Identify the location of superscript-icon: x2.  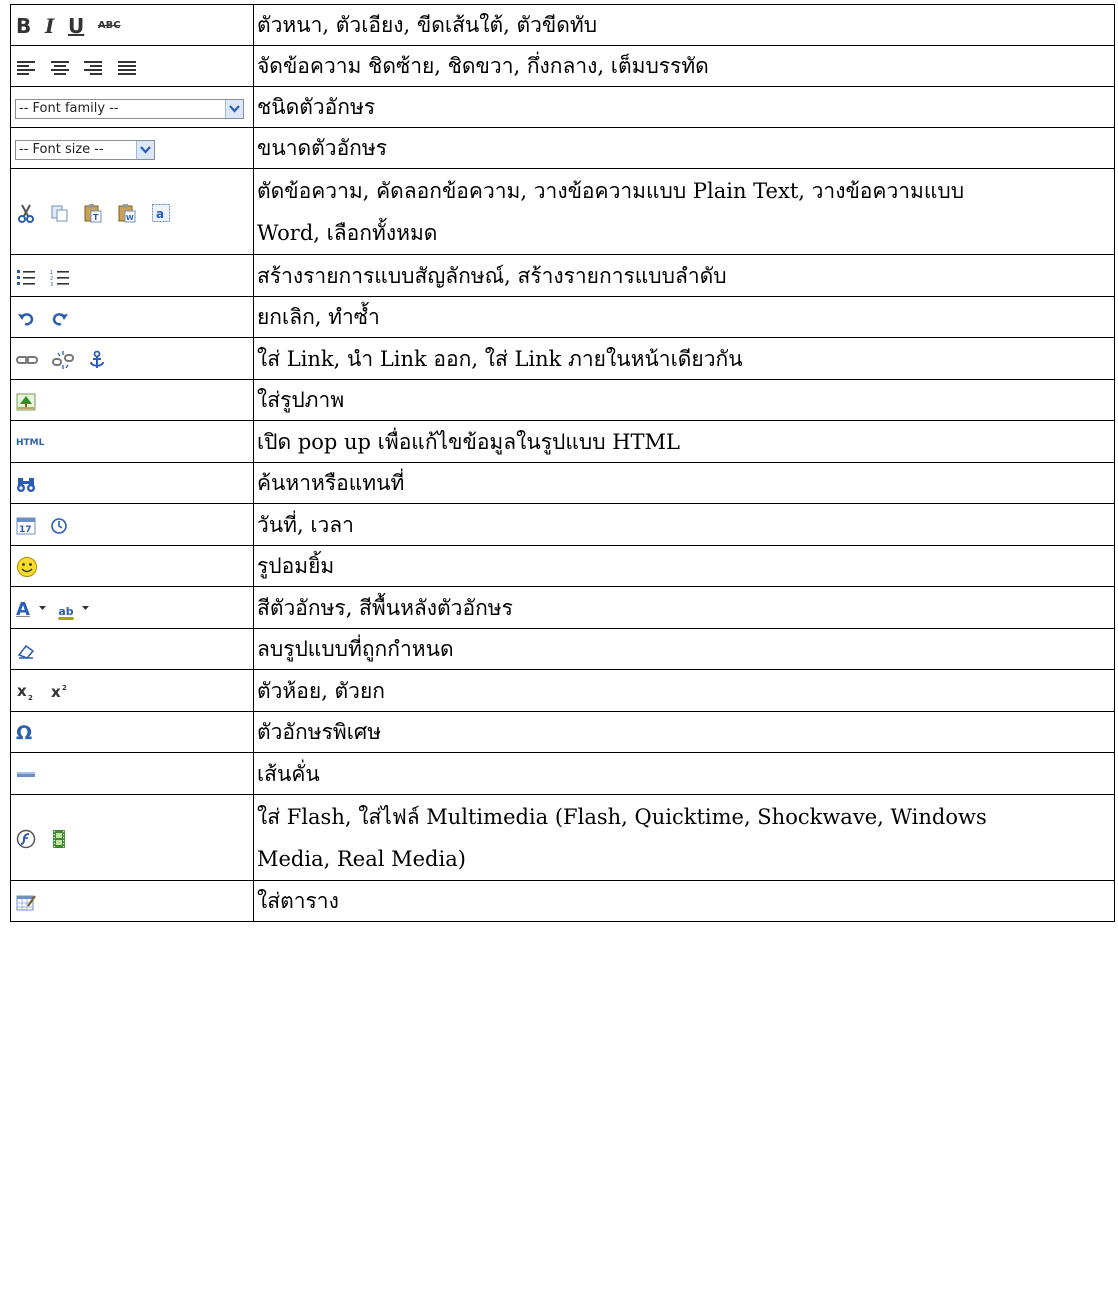
(60, 692).